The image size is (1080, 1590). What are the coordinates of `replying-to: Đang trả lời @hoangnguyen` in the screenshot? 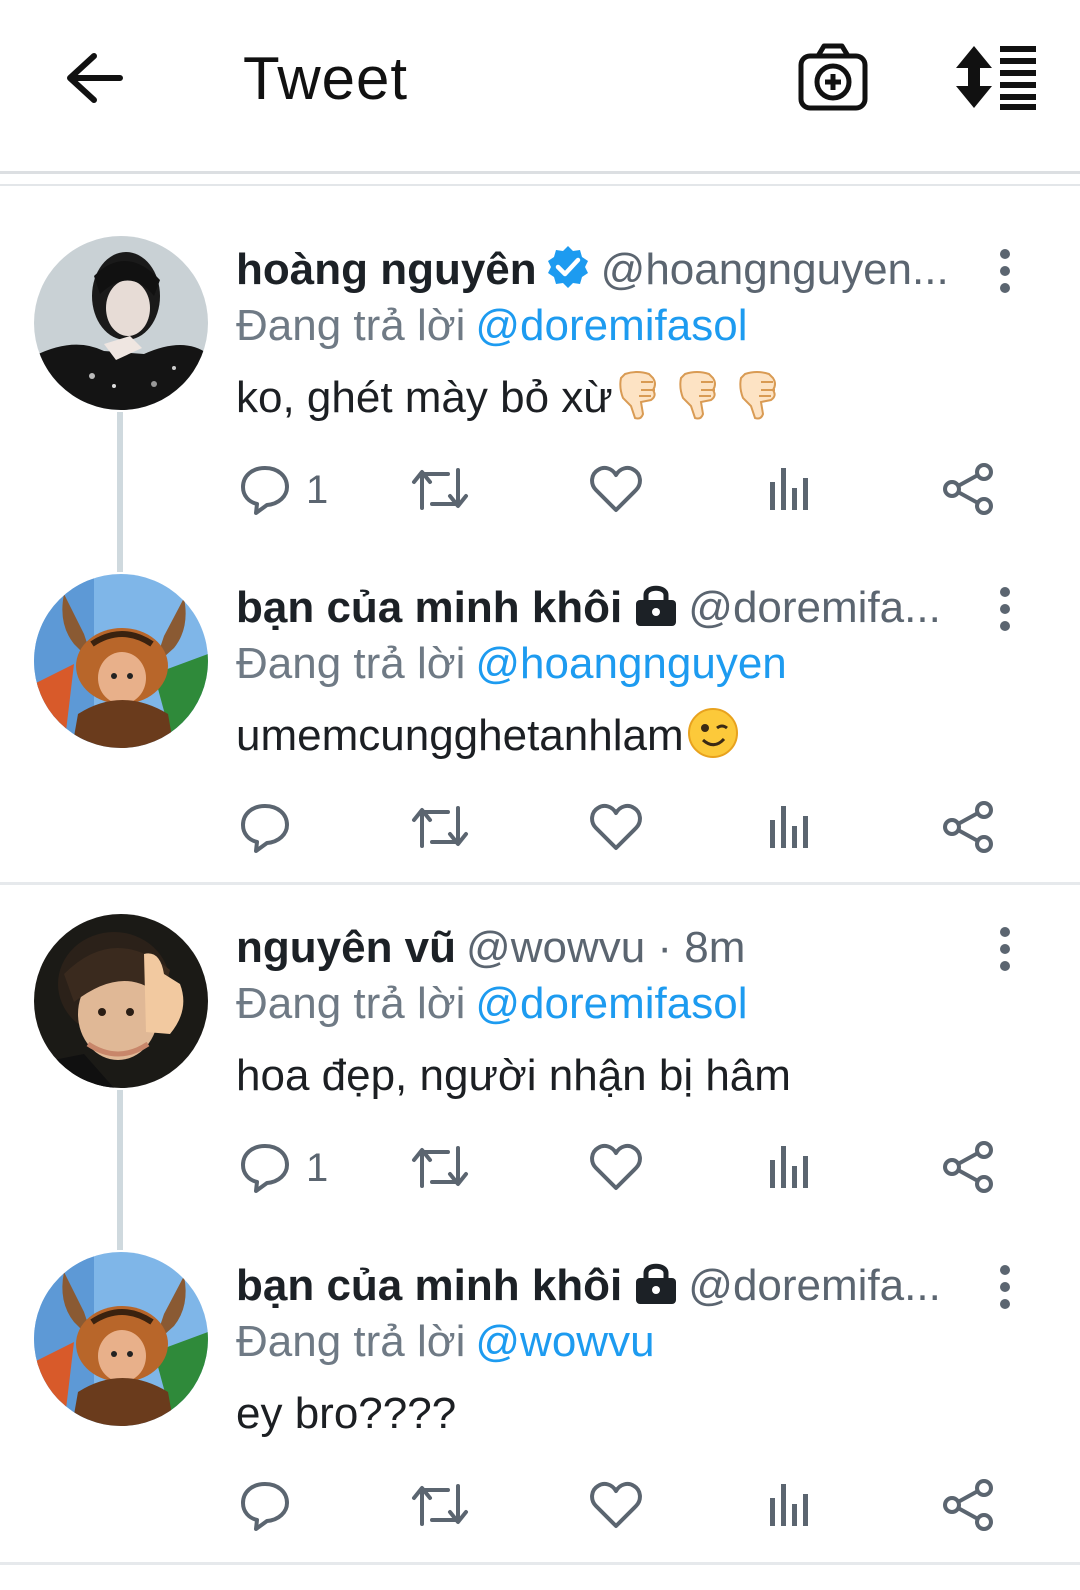 It's located at (511, 664).